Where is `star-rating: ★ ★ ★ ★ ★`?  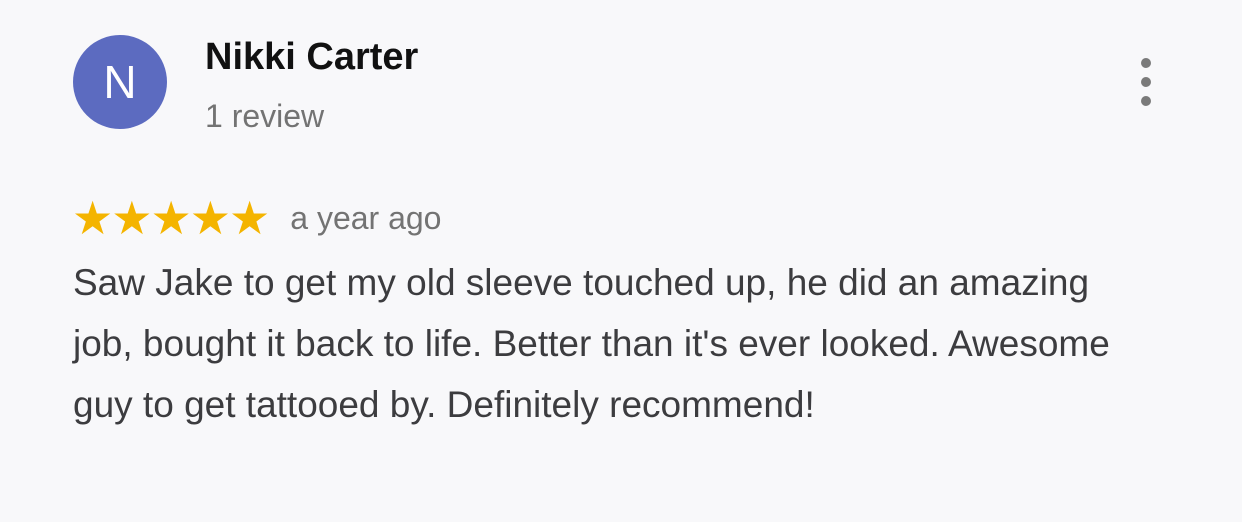 star-rating: ★ ★ ★ ★ ★ is located at coordinates (171, 218).